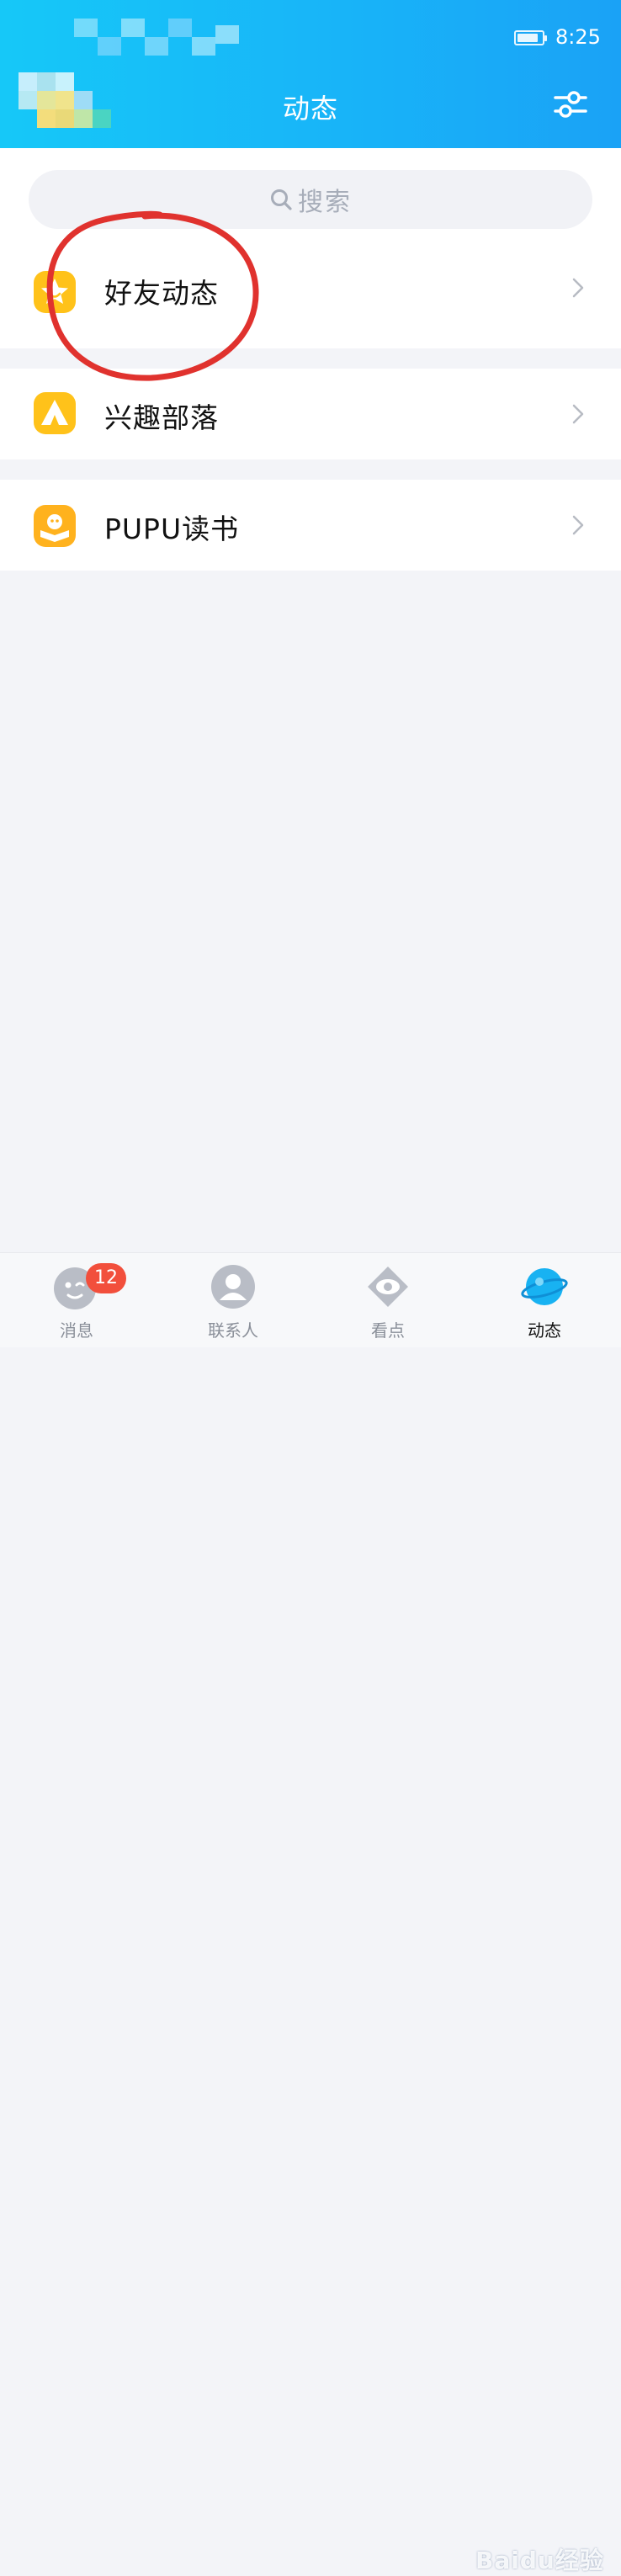  Describe the element at coordinates (233, 1287) in the screenshot. I see `contacts-icon` at that location.